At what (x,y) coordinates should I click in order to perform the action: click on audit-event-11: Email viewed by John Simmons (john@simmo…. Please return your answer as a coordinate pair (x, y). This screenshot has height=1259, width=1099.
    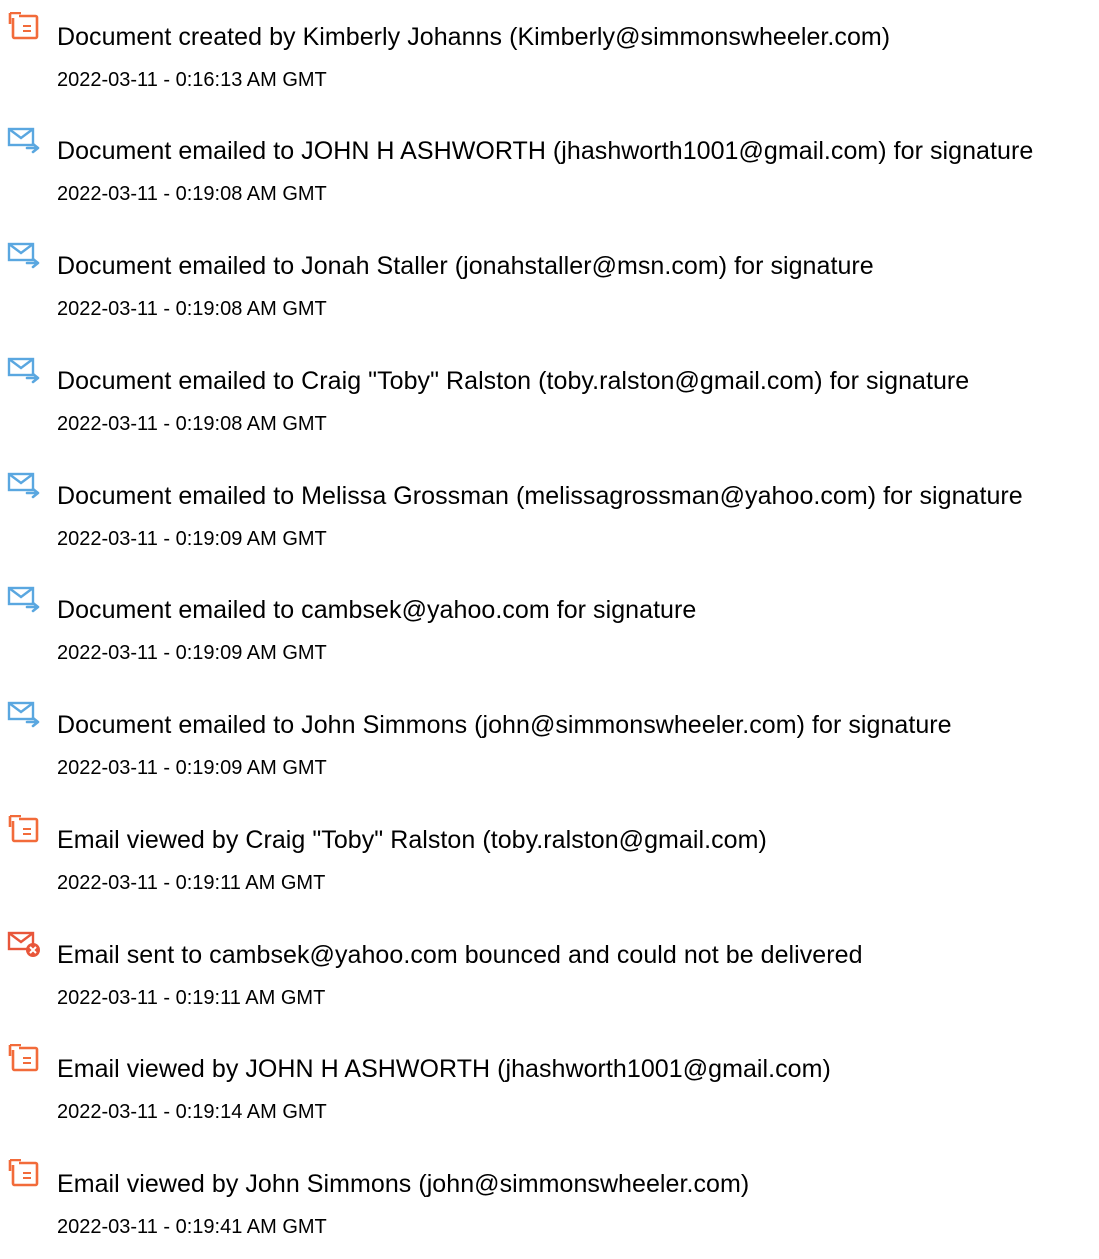
    Looking at the image, I should click on (549, 1209).